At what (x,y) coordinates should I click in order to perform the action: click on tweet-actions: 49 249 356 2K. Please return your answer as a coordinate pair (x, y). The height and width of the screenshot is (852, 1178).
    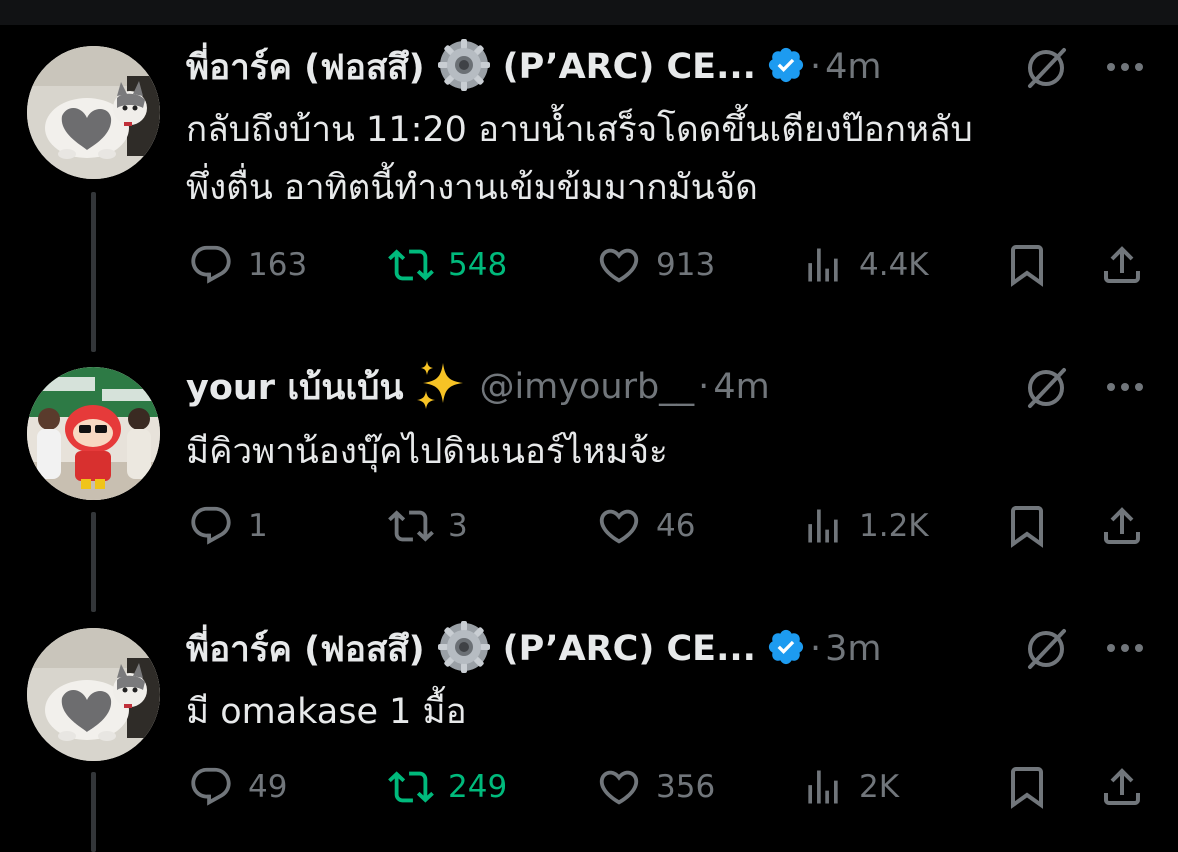
    Looking at the image, I should click on (589, 787).